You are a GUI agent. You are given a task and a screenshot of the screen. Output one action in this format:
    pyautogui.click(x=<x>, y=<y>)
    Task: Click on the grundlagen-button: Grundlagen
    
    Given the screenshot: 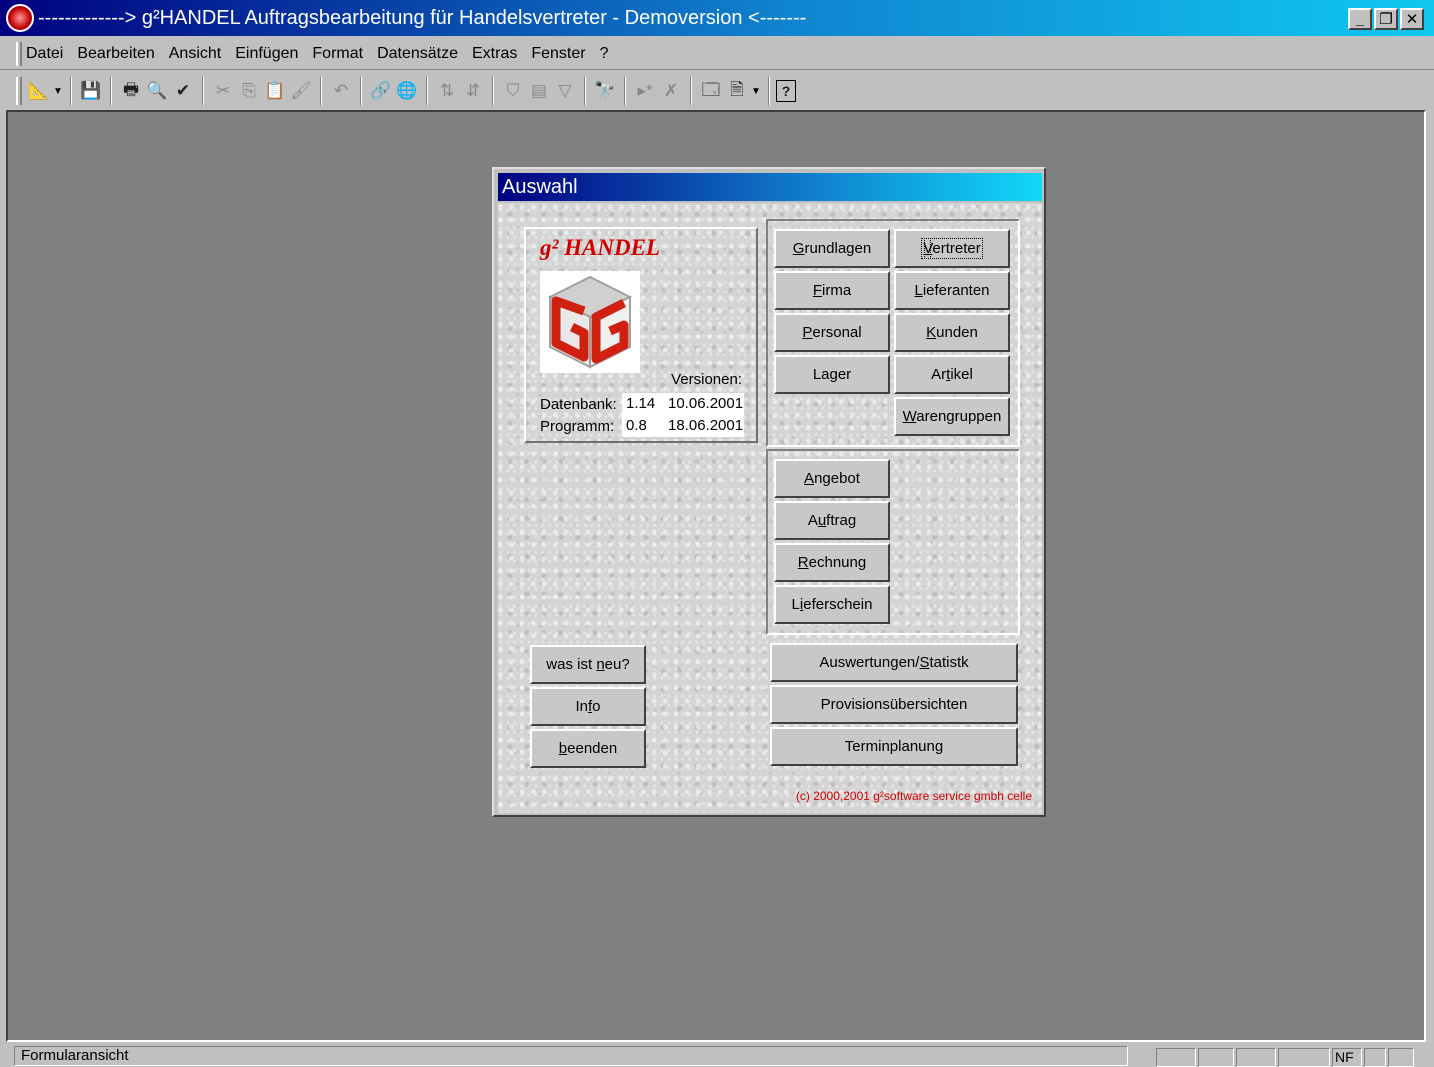 What is the action you would take?
    pyautogui.click(x=832, y=248)
    